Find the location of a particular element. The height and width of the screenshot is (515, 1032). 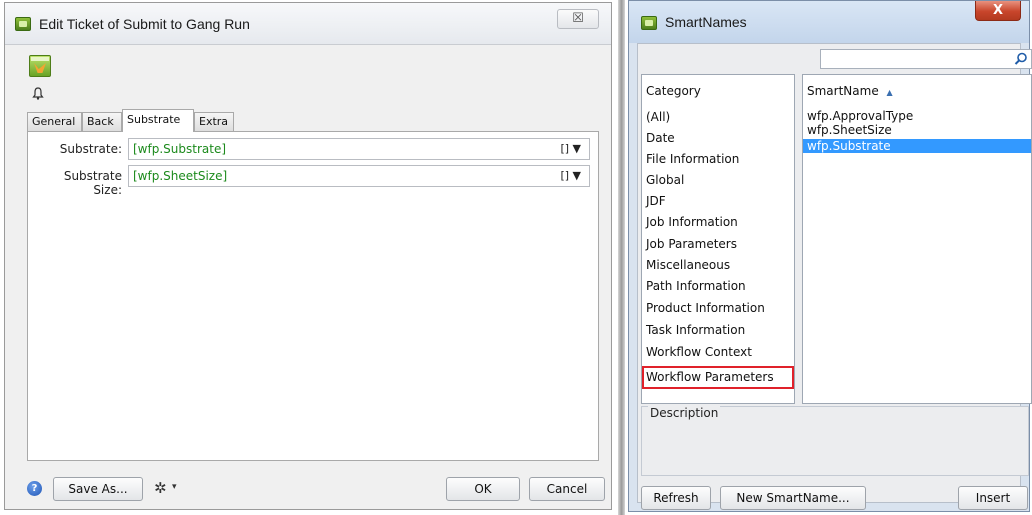

search-text is located at coordinates (915, 59).